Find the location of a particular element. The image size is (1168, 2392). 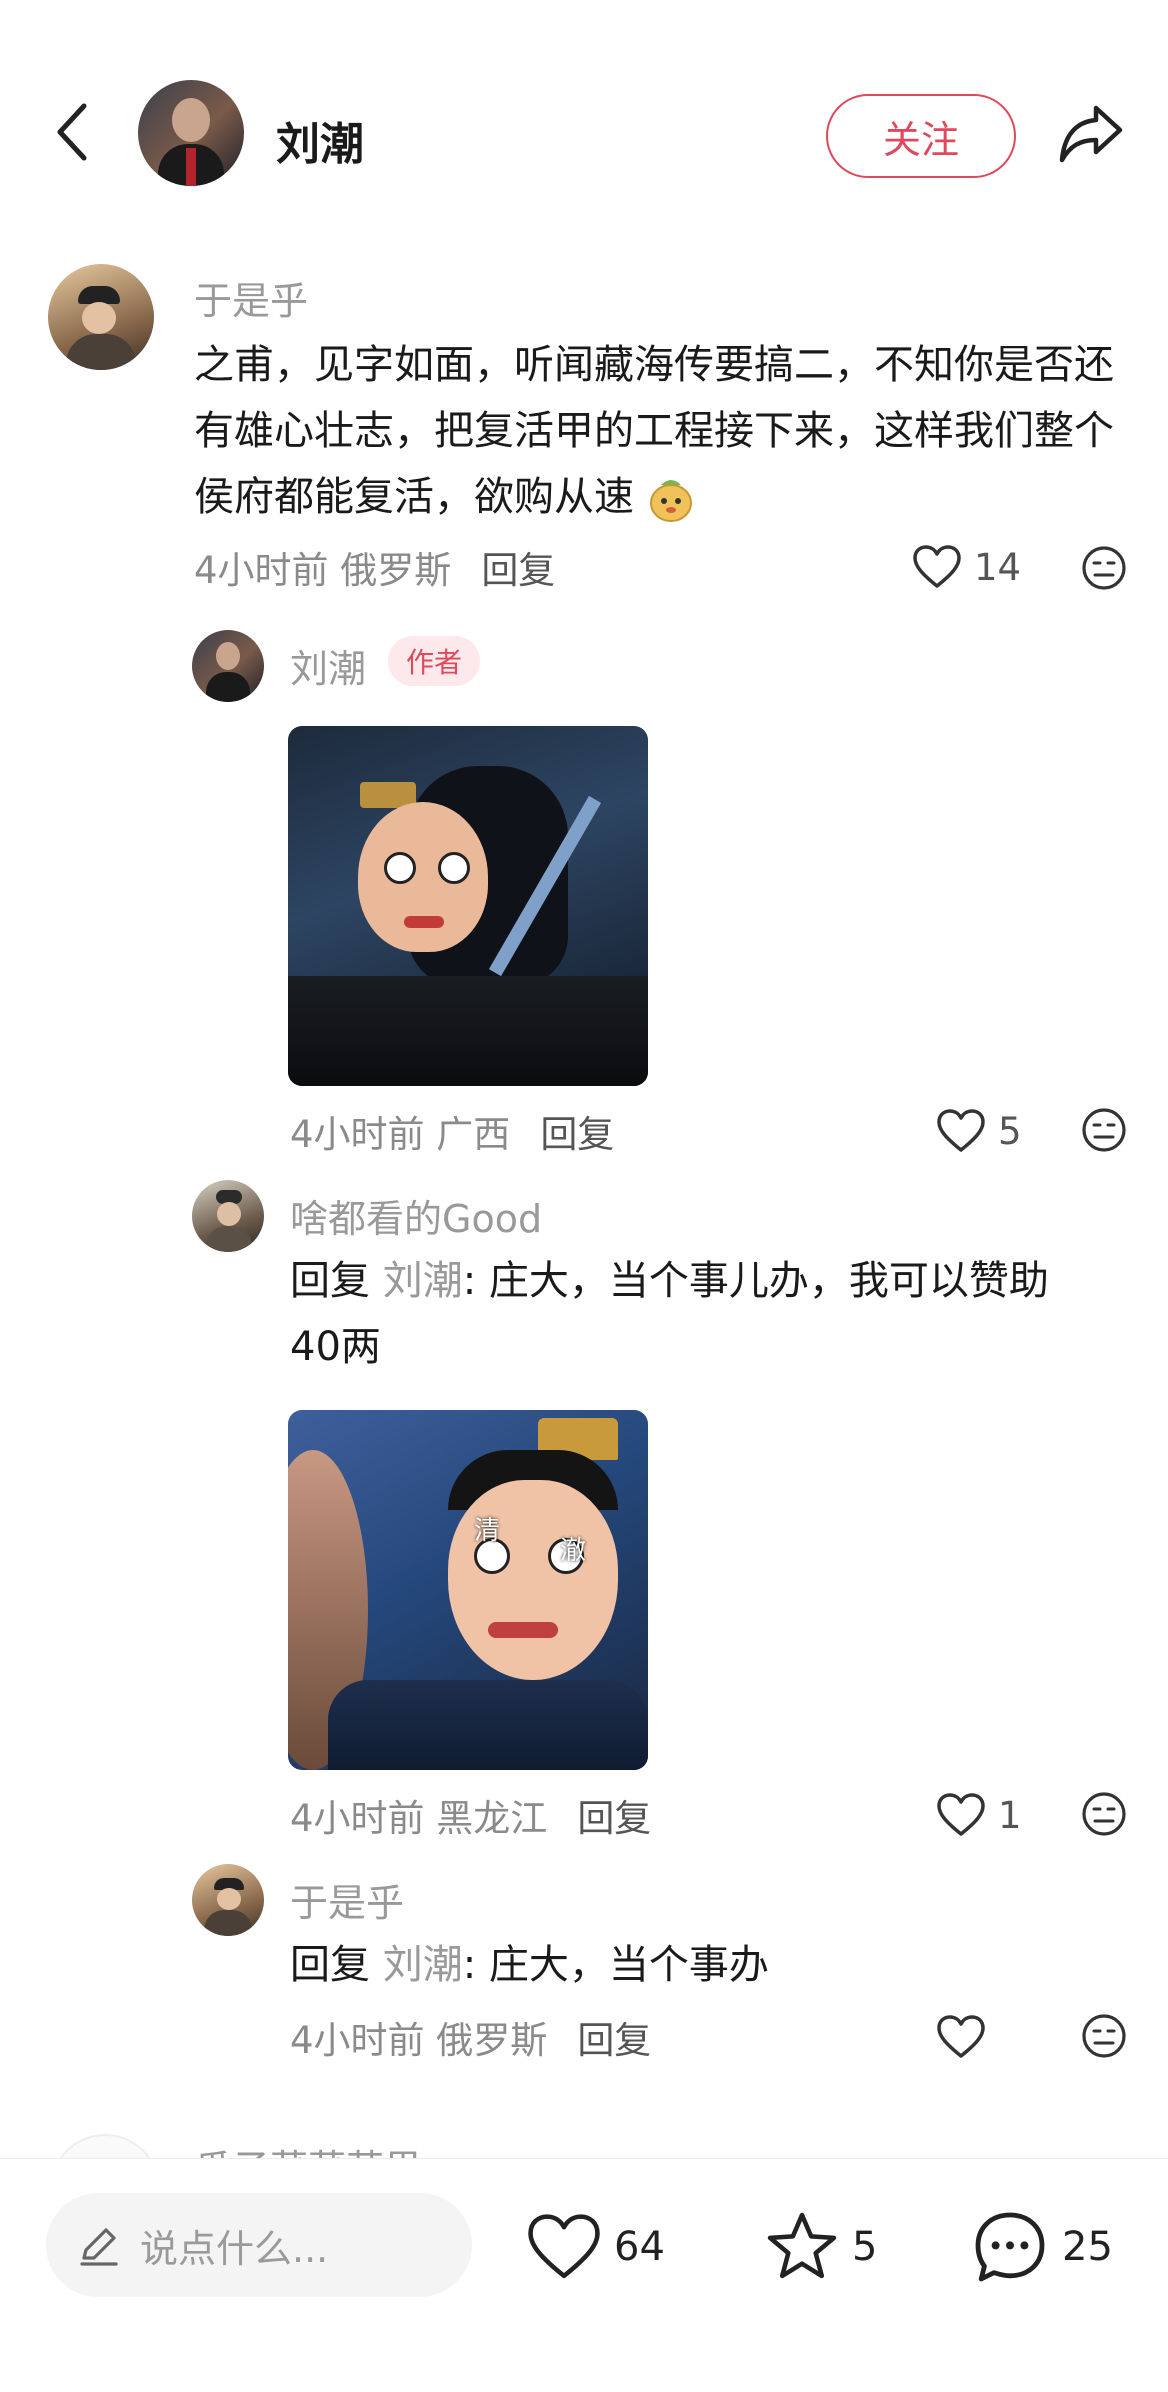

post-star-count: 5 is located at coordinates (865, 2247).